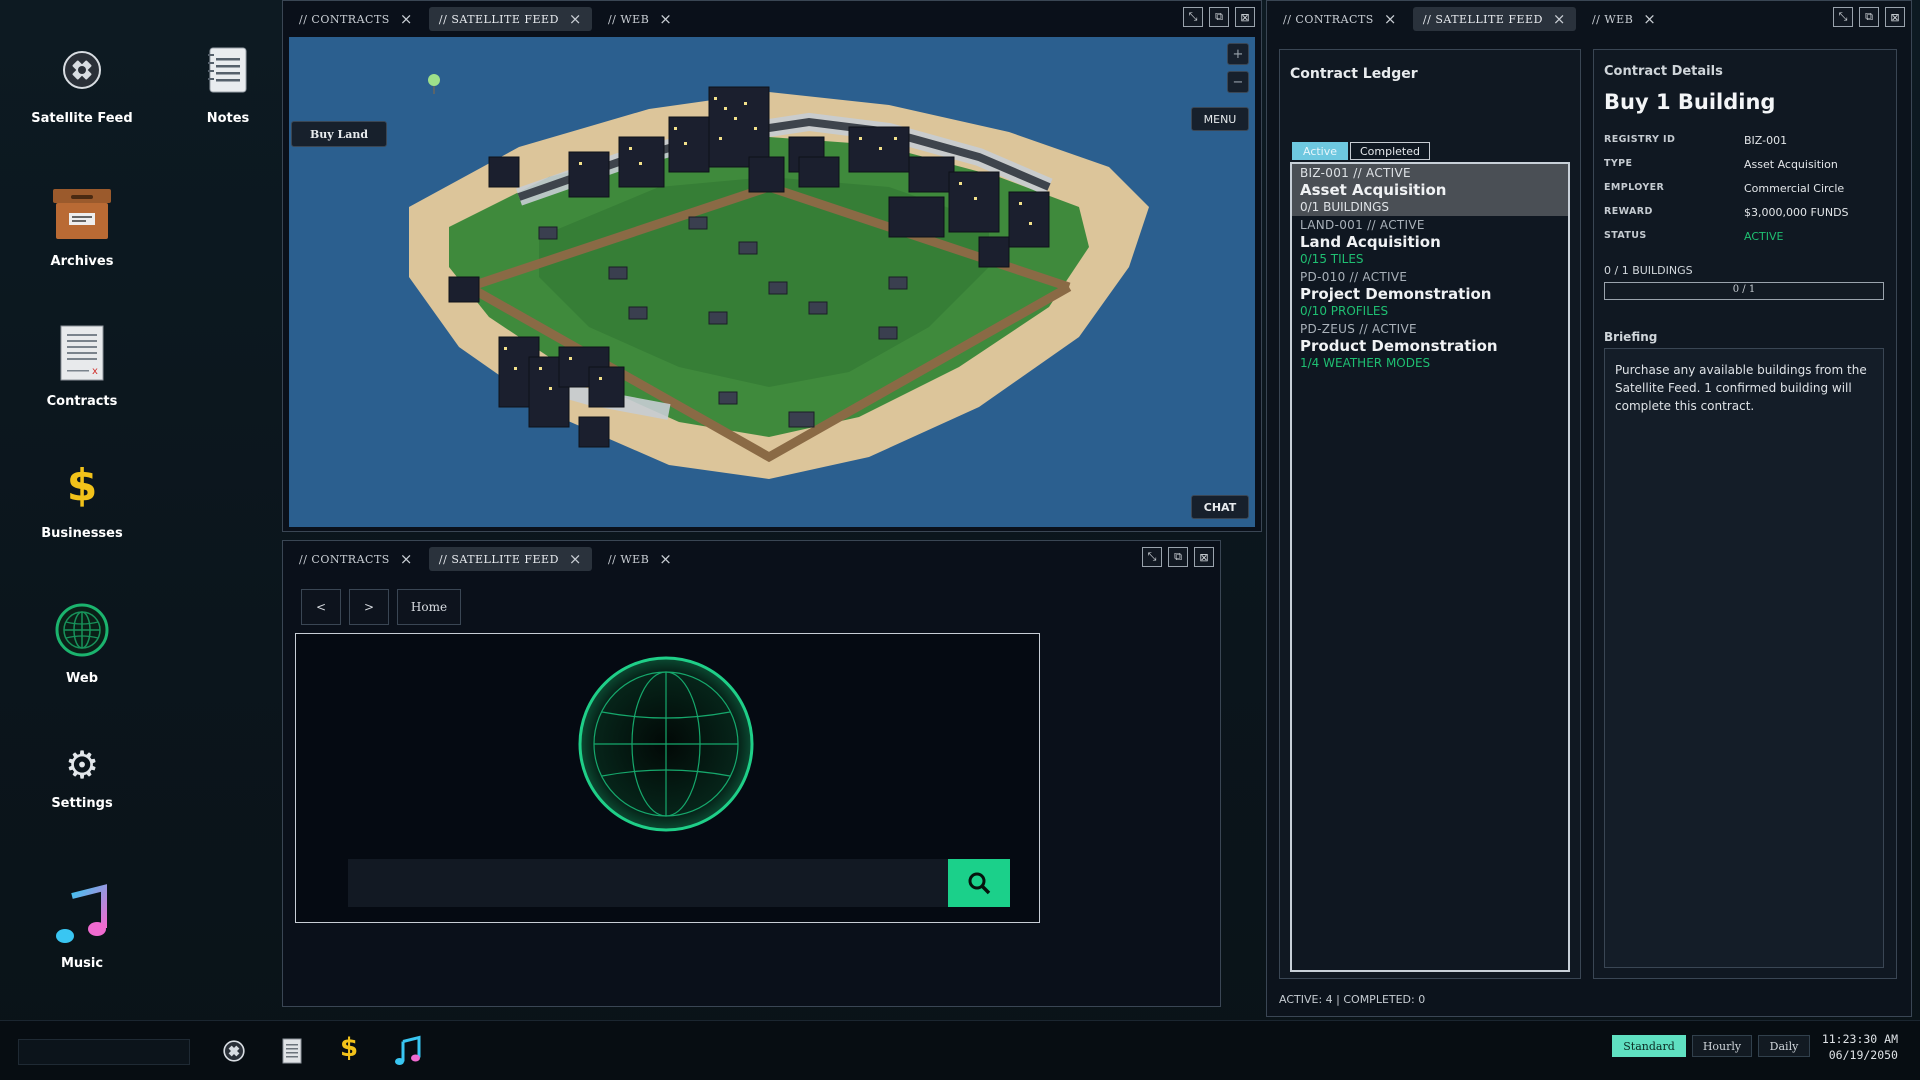  I want to click on desktop-icon-contracts: x Contracts, so click(82, 363).